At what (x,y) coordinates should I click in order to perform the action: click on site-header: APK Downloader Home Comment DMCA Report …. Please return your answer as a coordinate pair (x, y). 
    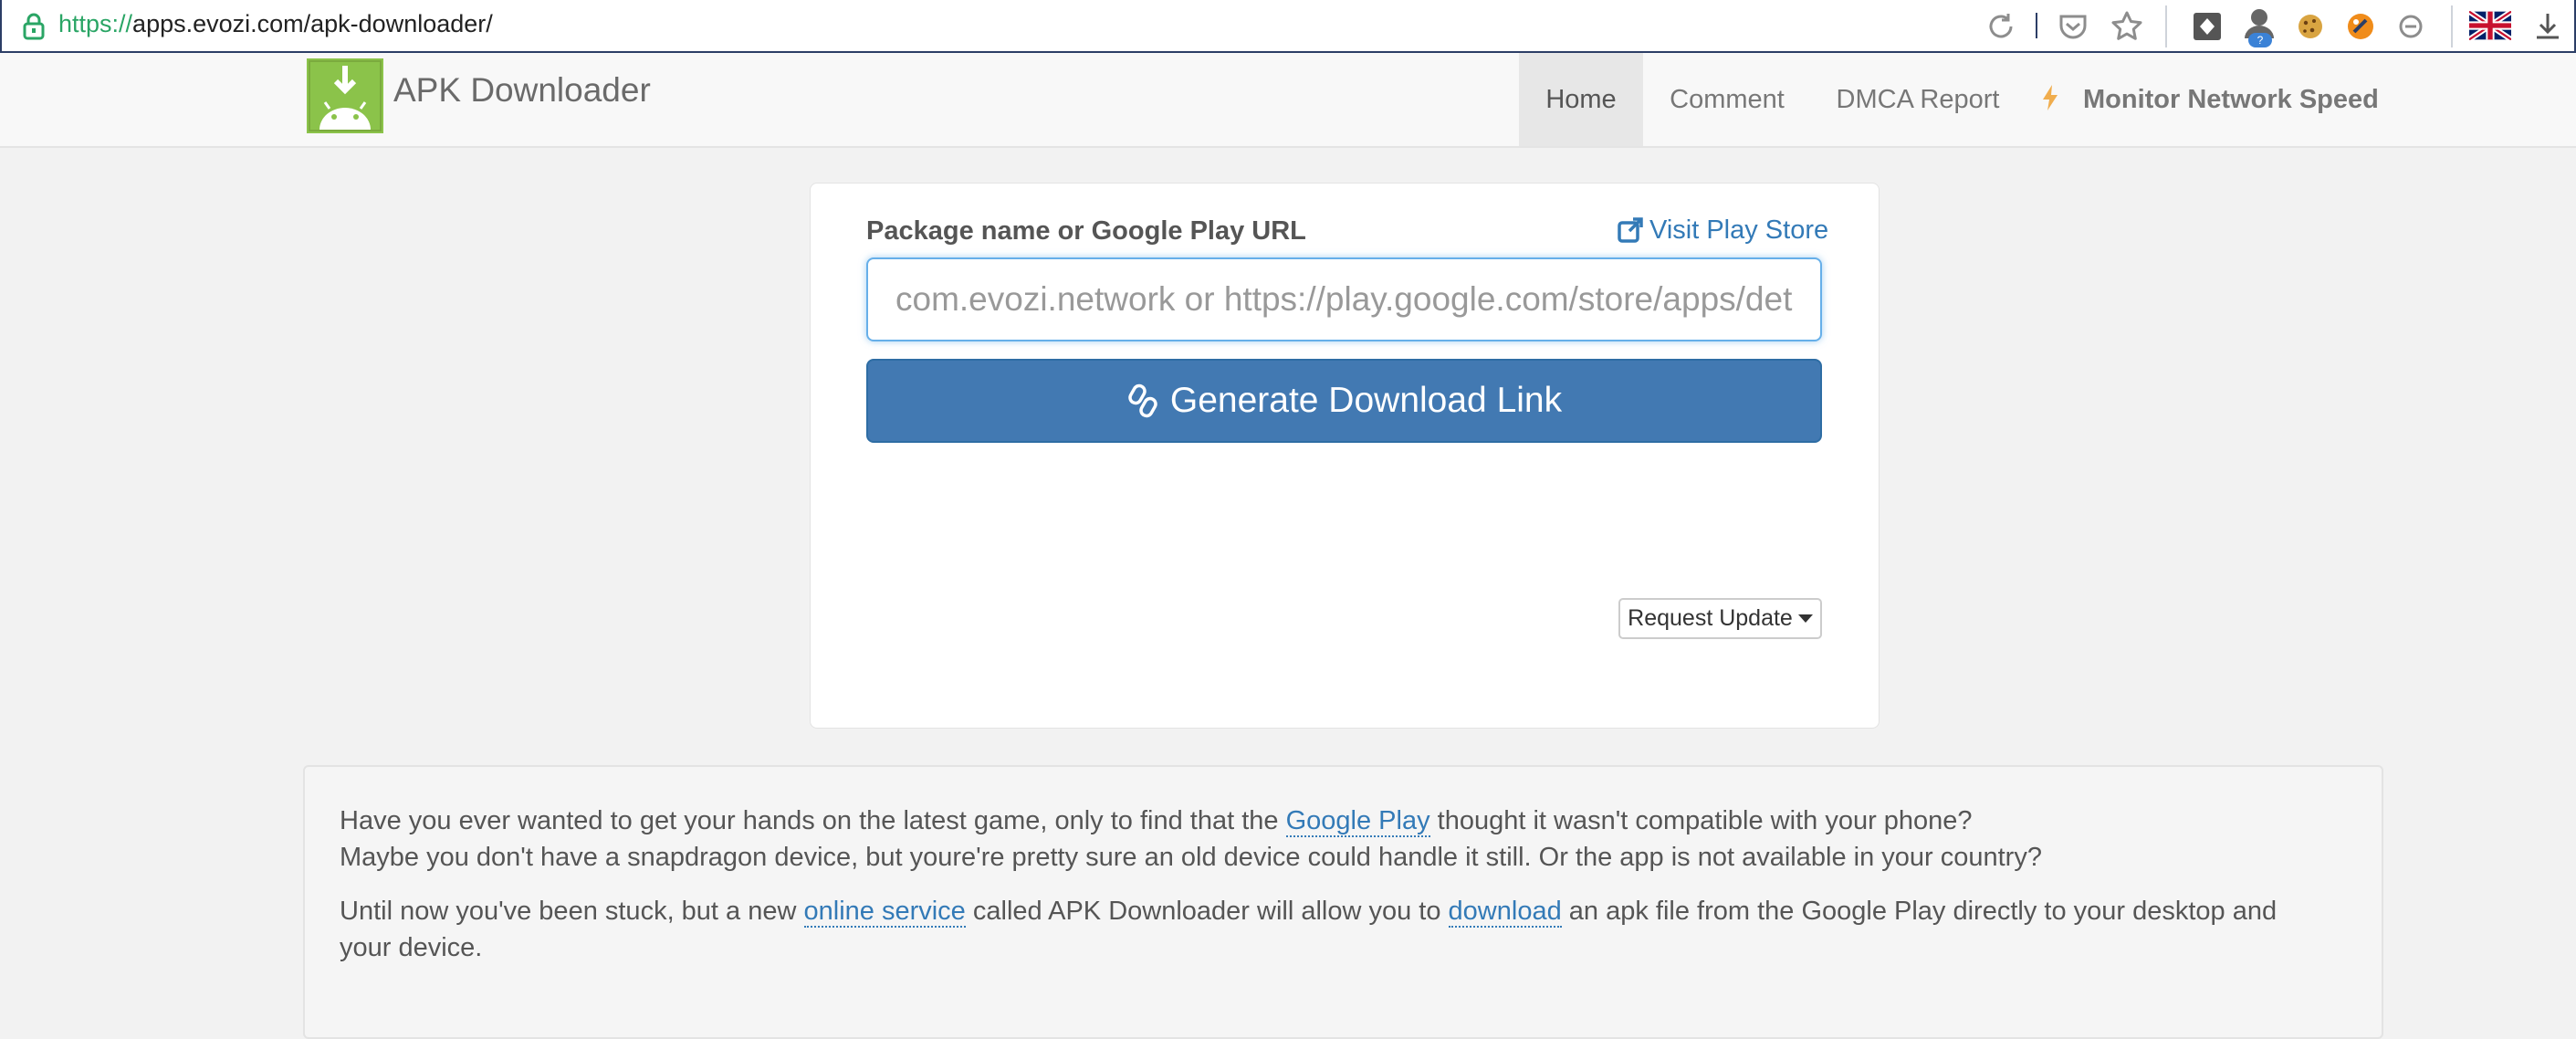
    Looking at the image, I should click on (1288, 100).